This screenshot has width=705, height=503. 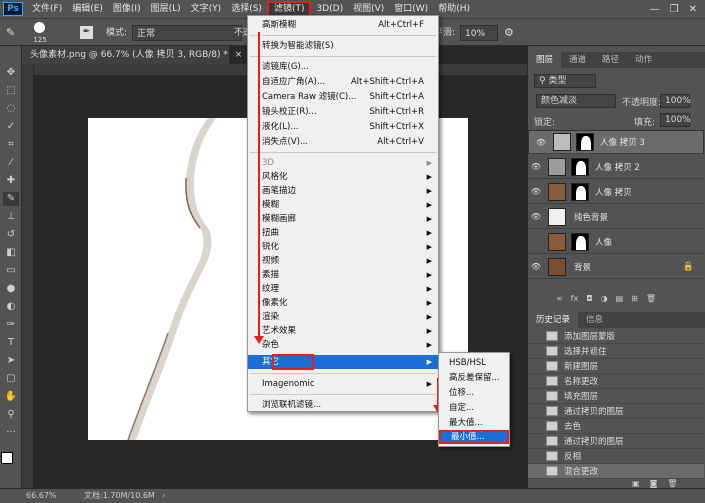 What do you see at coordinates (132, 55) in the screenshot?
I see `document-tab: 头像素材.png @ 66.7% (人像 拷贝 3, RGB/8) * ×` at bounding box center [132, 55].